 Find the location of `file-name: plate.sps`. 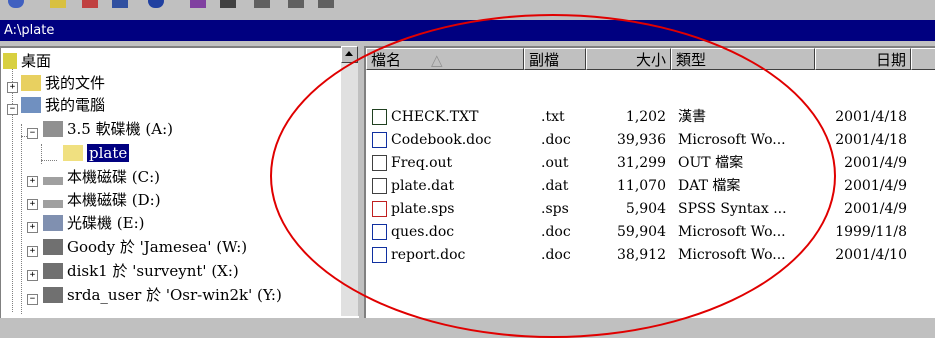

file-name: plate.sps is located at coordinates (423, 209).